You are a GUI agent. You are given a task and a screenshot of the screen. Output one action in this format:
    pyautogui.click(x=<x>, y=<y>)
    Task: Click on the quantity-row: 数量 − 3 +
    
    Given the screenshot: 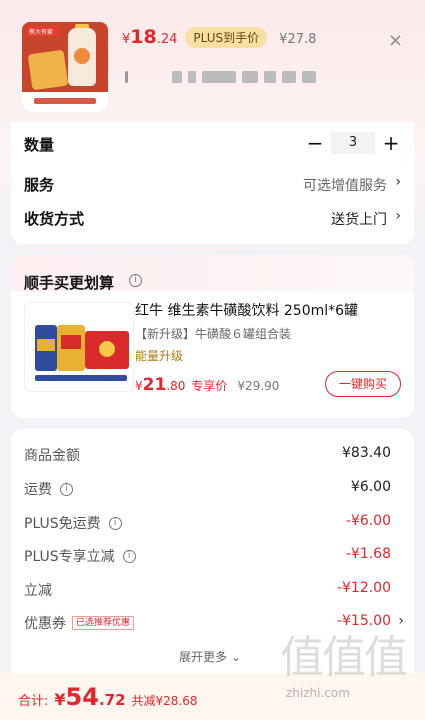 What is the action you would take?
    pyautogui.click(x=212, y=144)
    